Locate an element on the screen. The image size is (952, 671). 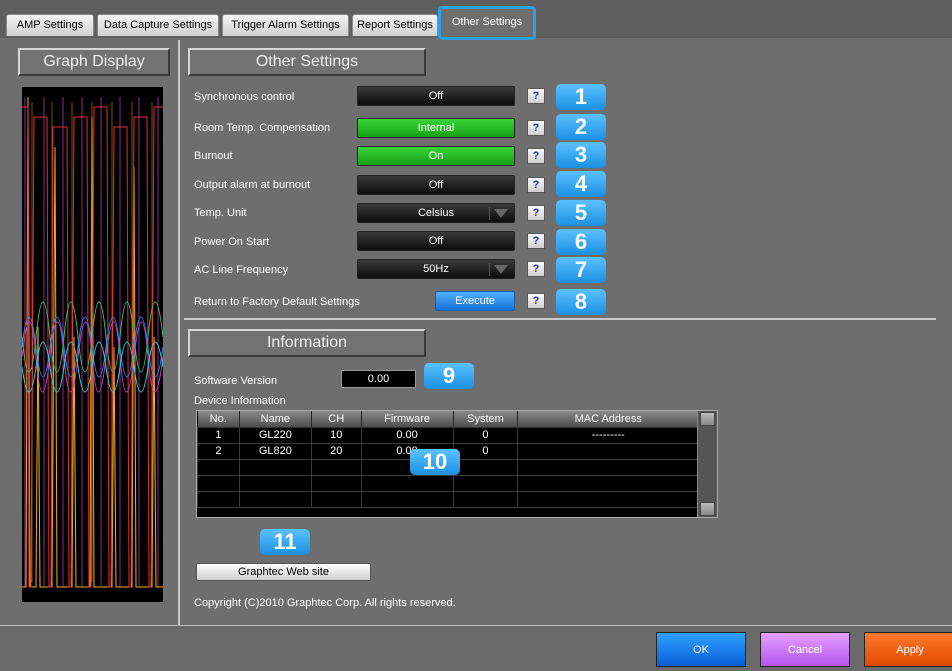
callout-badge-3: 3 is located at coordinates (581, 155).